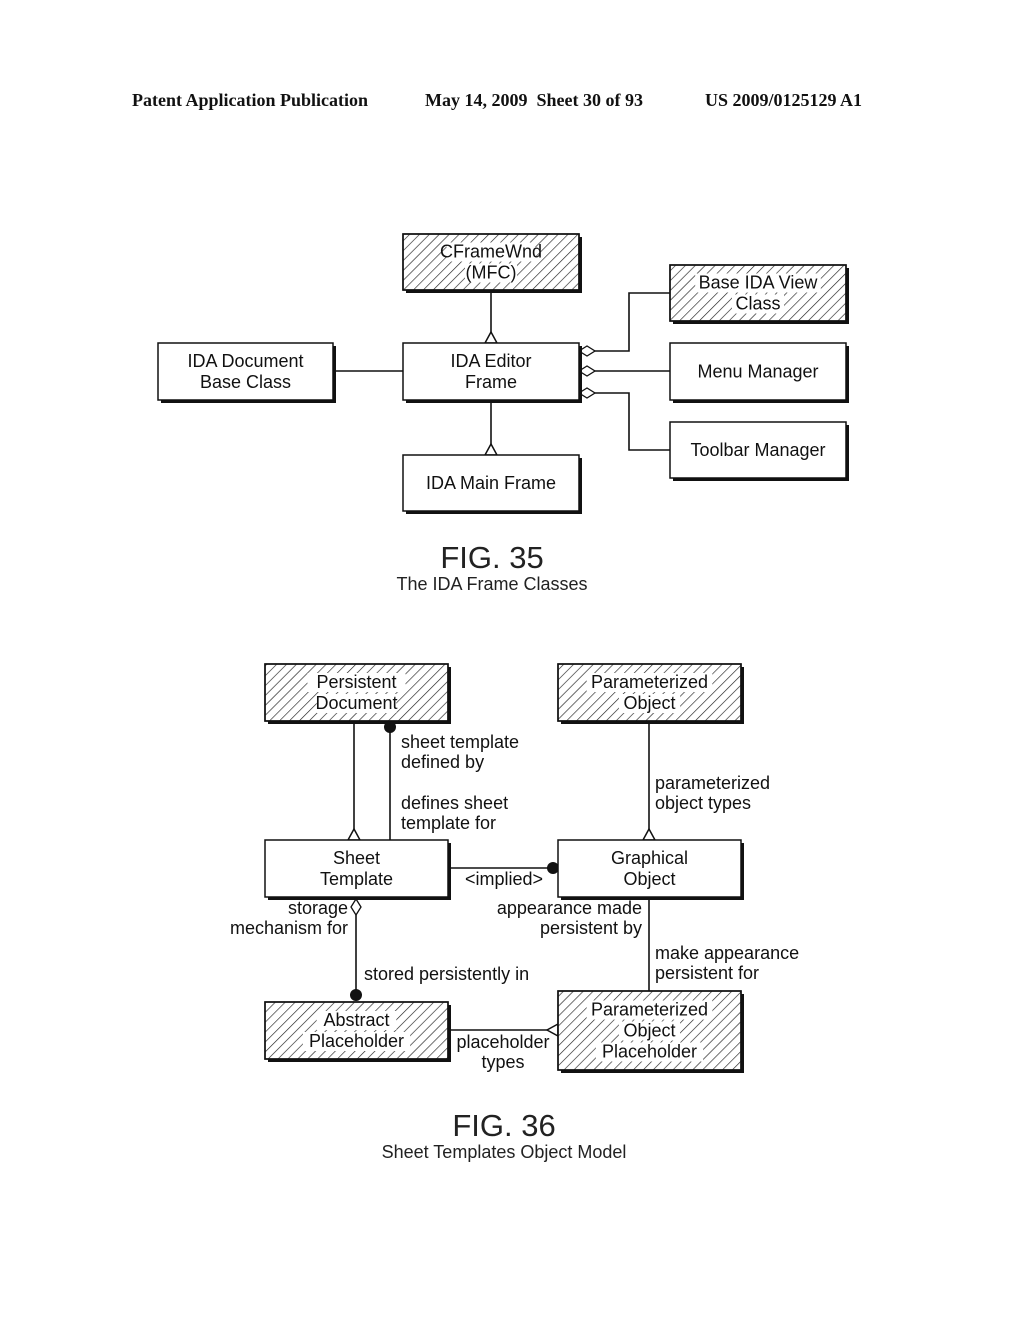 The height and width of the screenshot is (1320, 1024). Describe the element at coordinates (356, 907) in the screenshot. I see `aggregation-diamond-icon` at that location.